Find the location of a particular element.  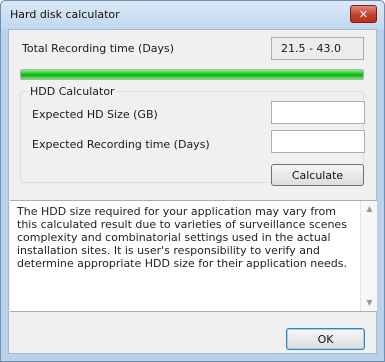

progress-fill is located at coordinates (192, 74).